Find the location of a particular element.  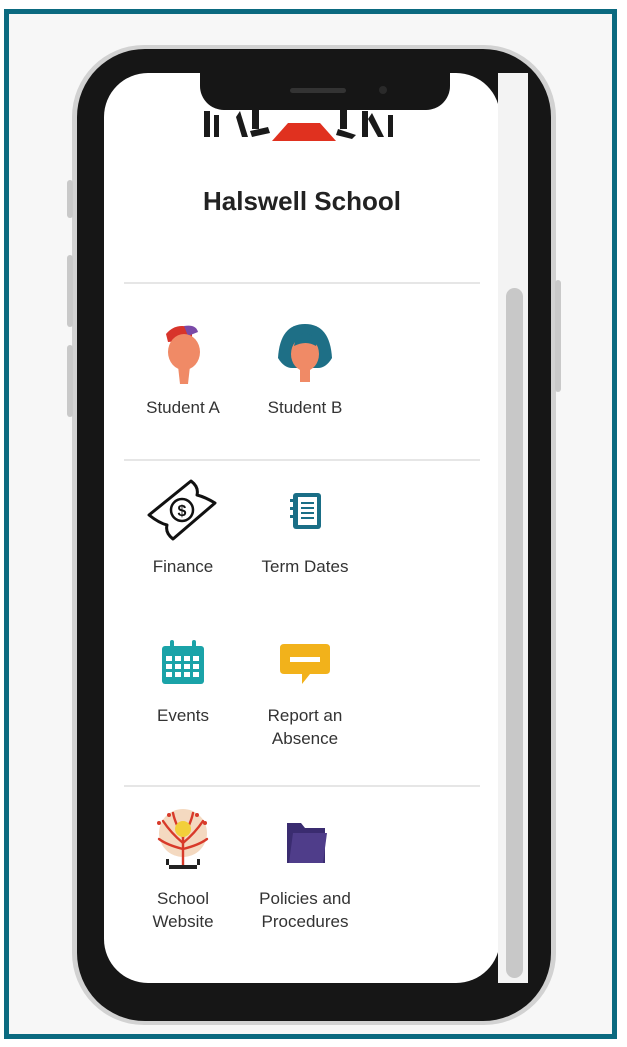

tile-student-b: Student B is located at coordinates (305, 368).